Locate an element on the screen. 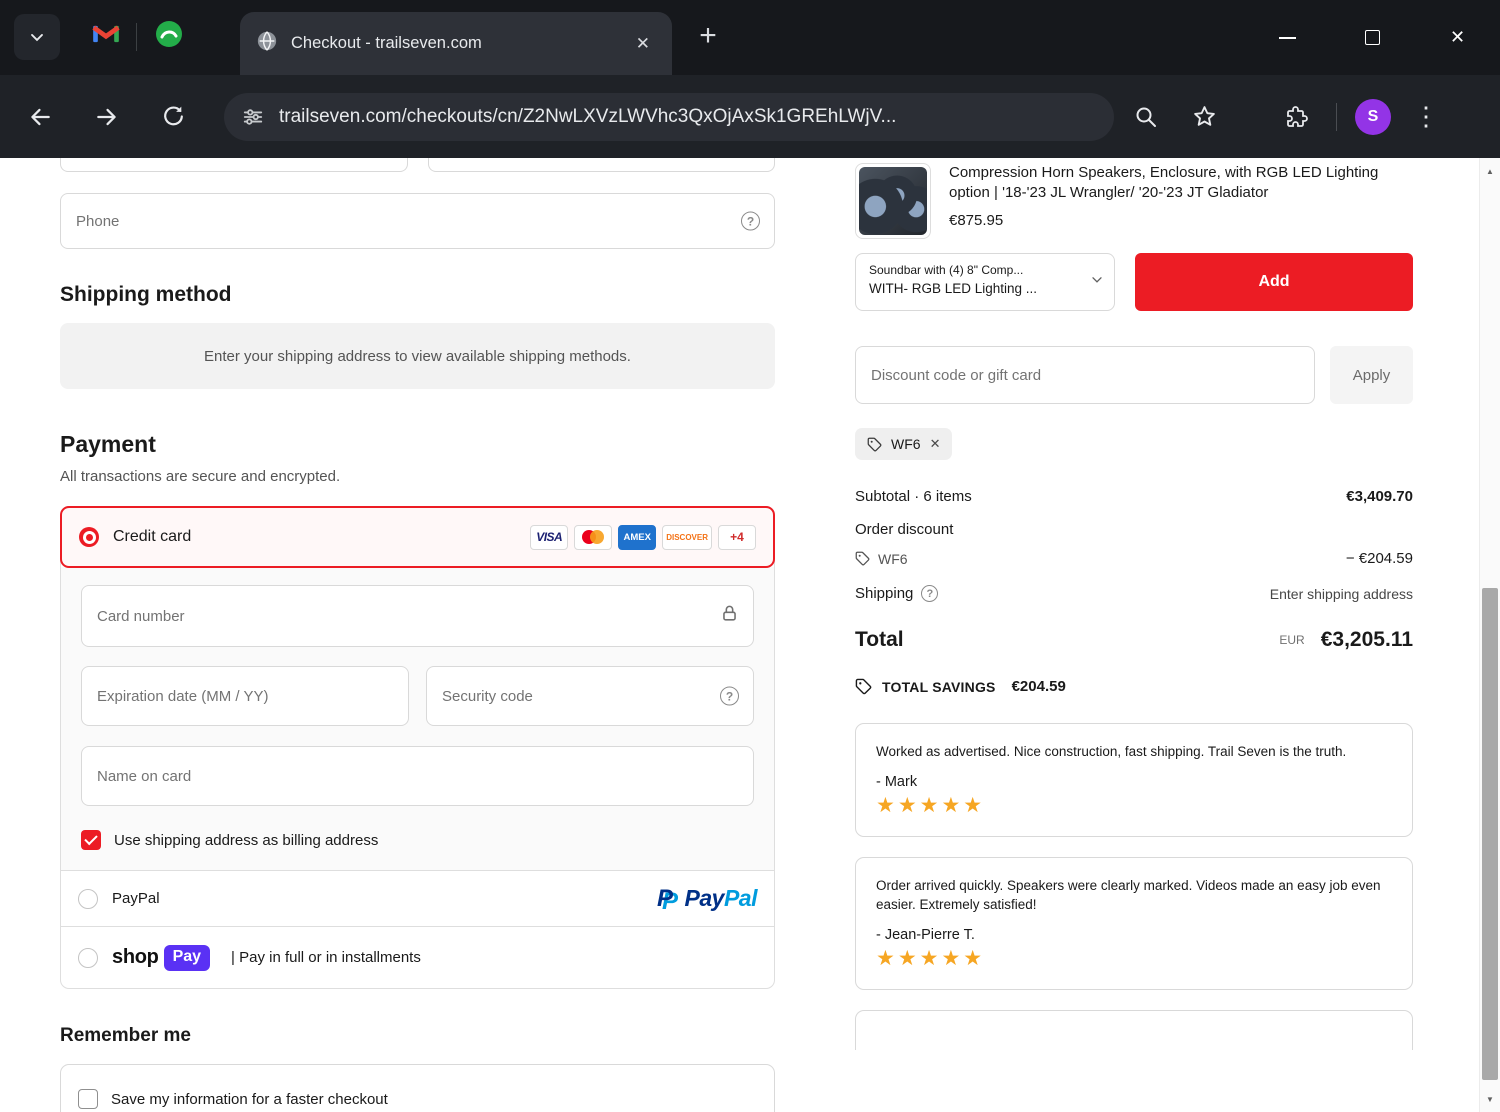 The image size is (1500, 1112). site-settings-icon is located at coordinates (253, 117).